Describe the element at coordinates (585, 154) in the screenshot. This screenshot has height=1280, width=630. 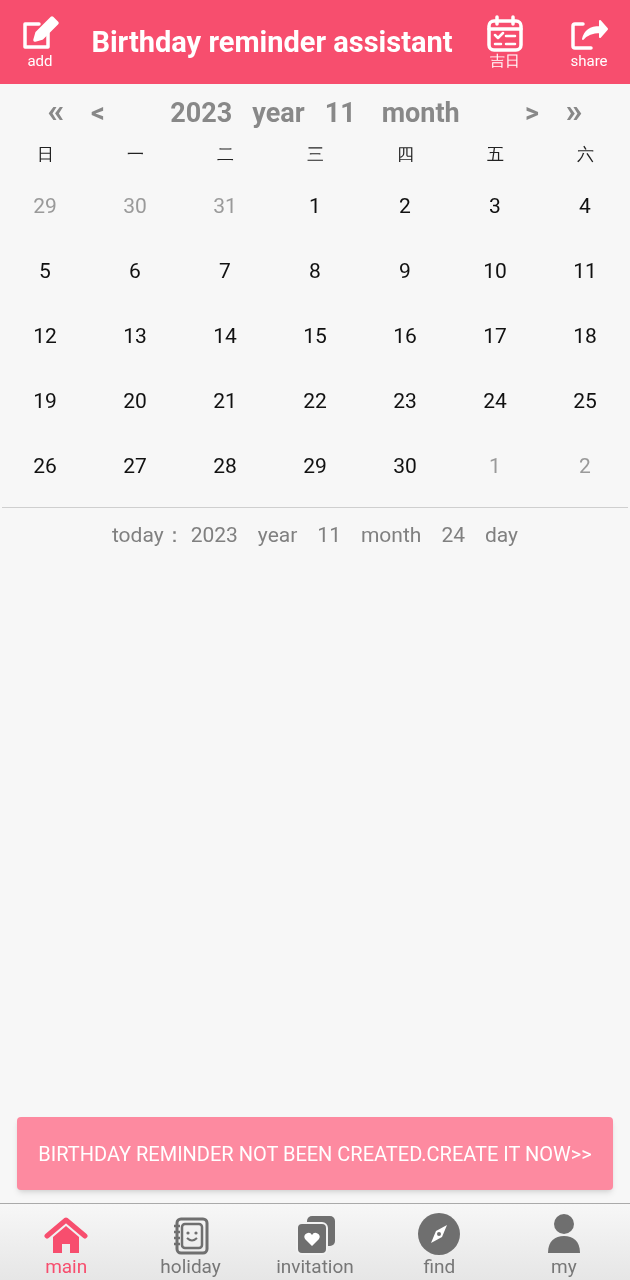
I see `weekday-label: 六` at that location.